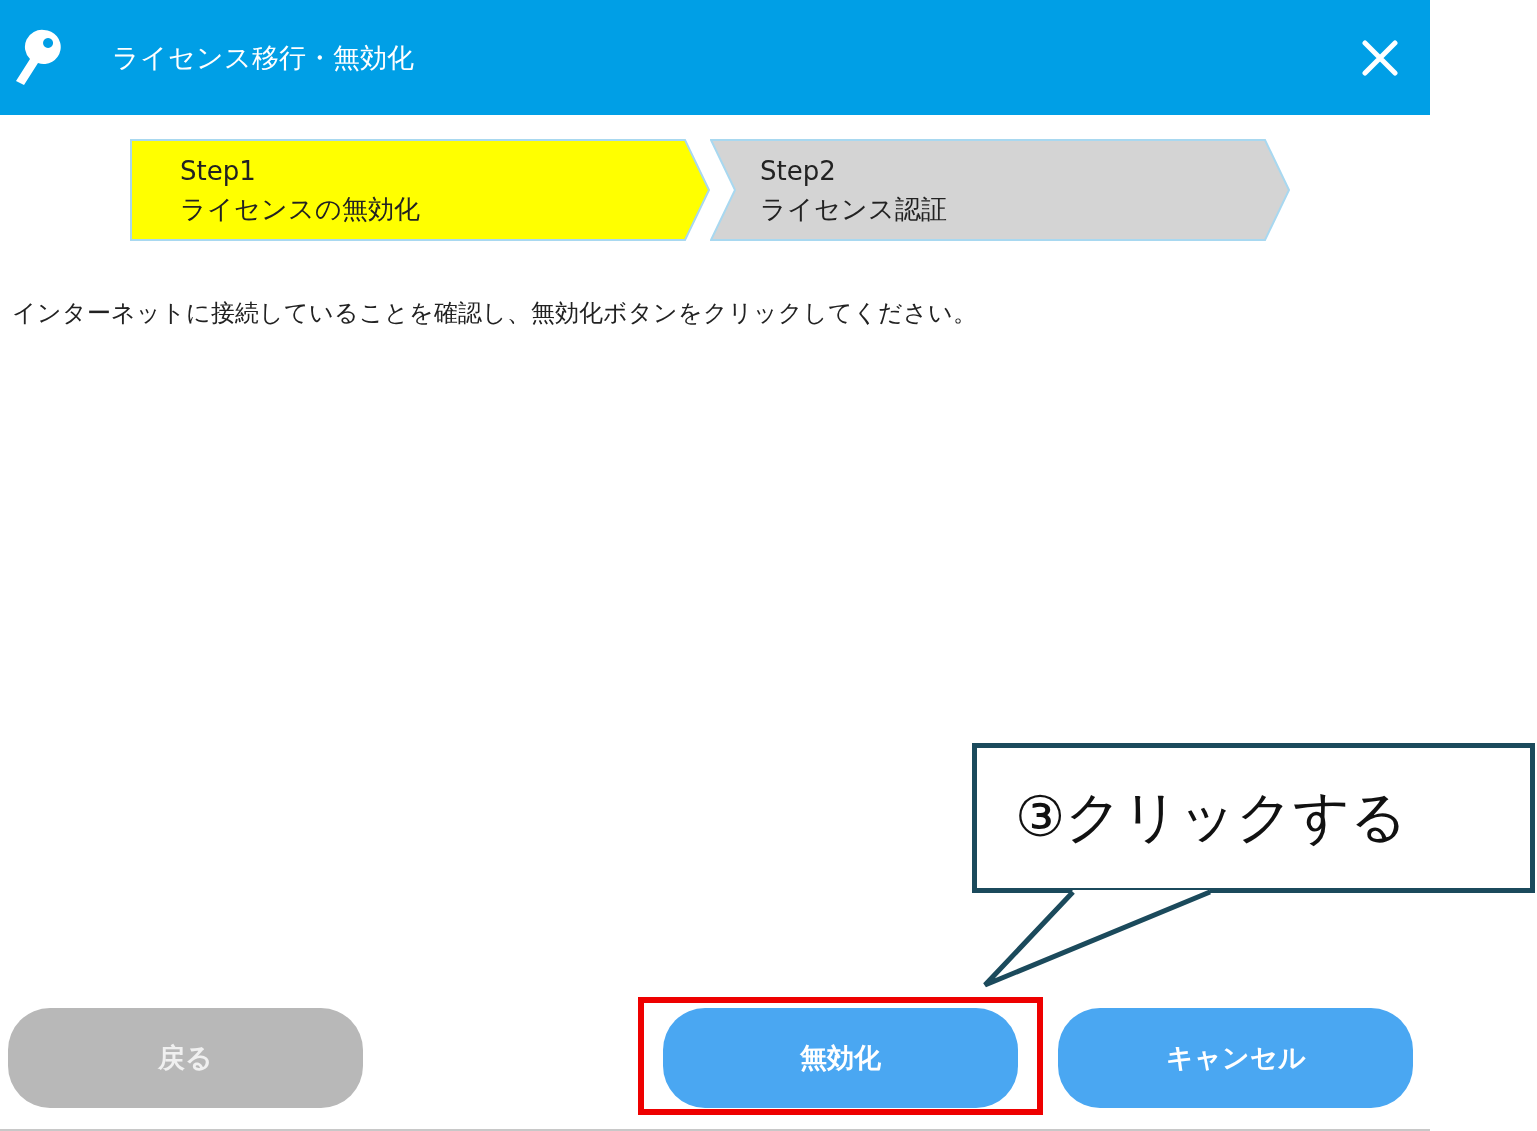  What do you see at coordinates (218, 171) in the screenshot?
I see `step-label: Step1` at bounding box center [218, 171].